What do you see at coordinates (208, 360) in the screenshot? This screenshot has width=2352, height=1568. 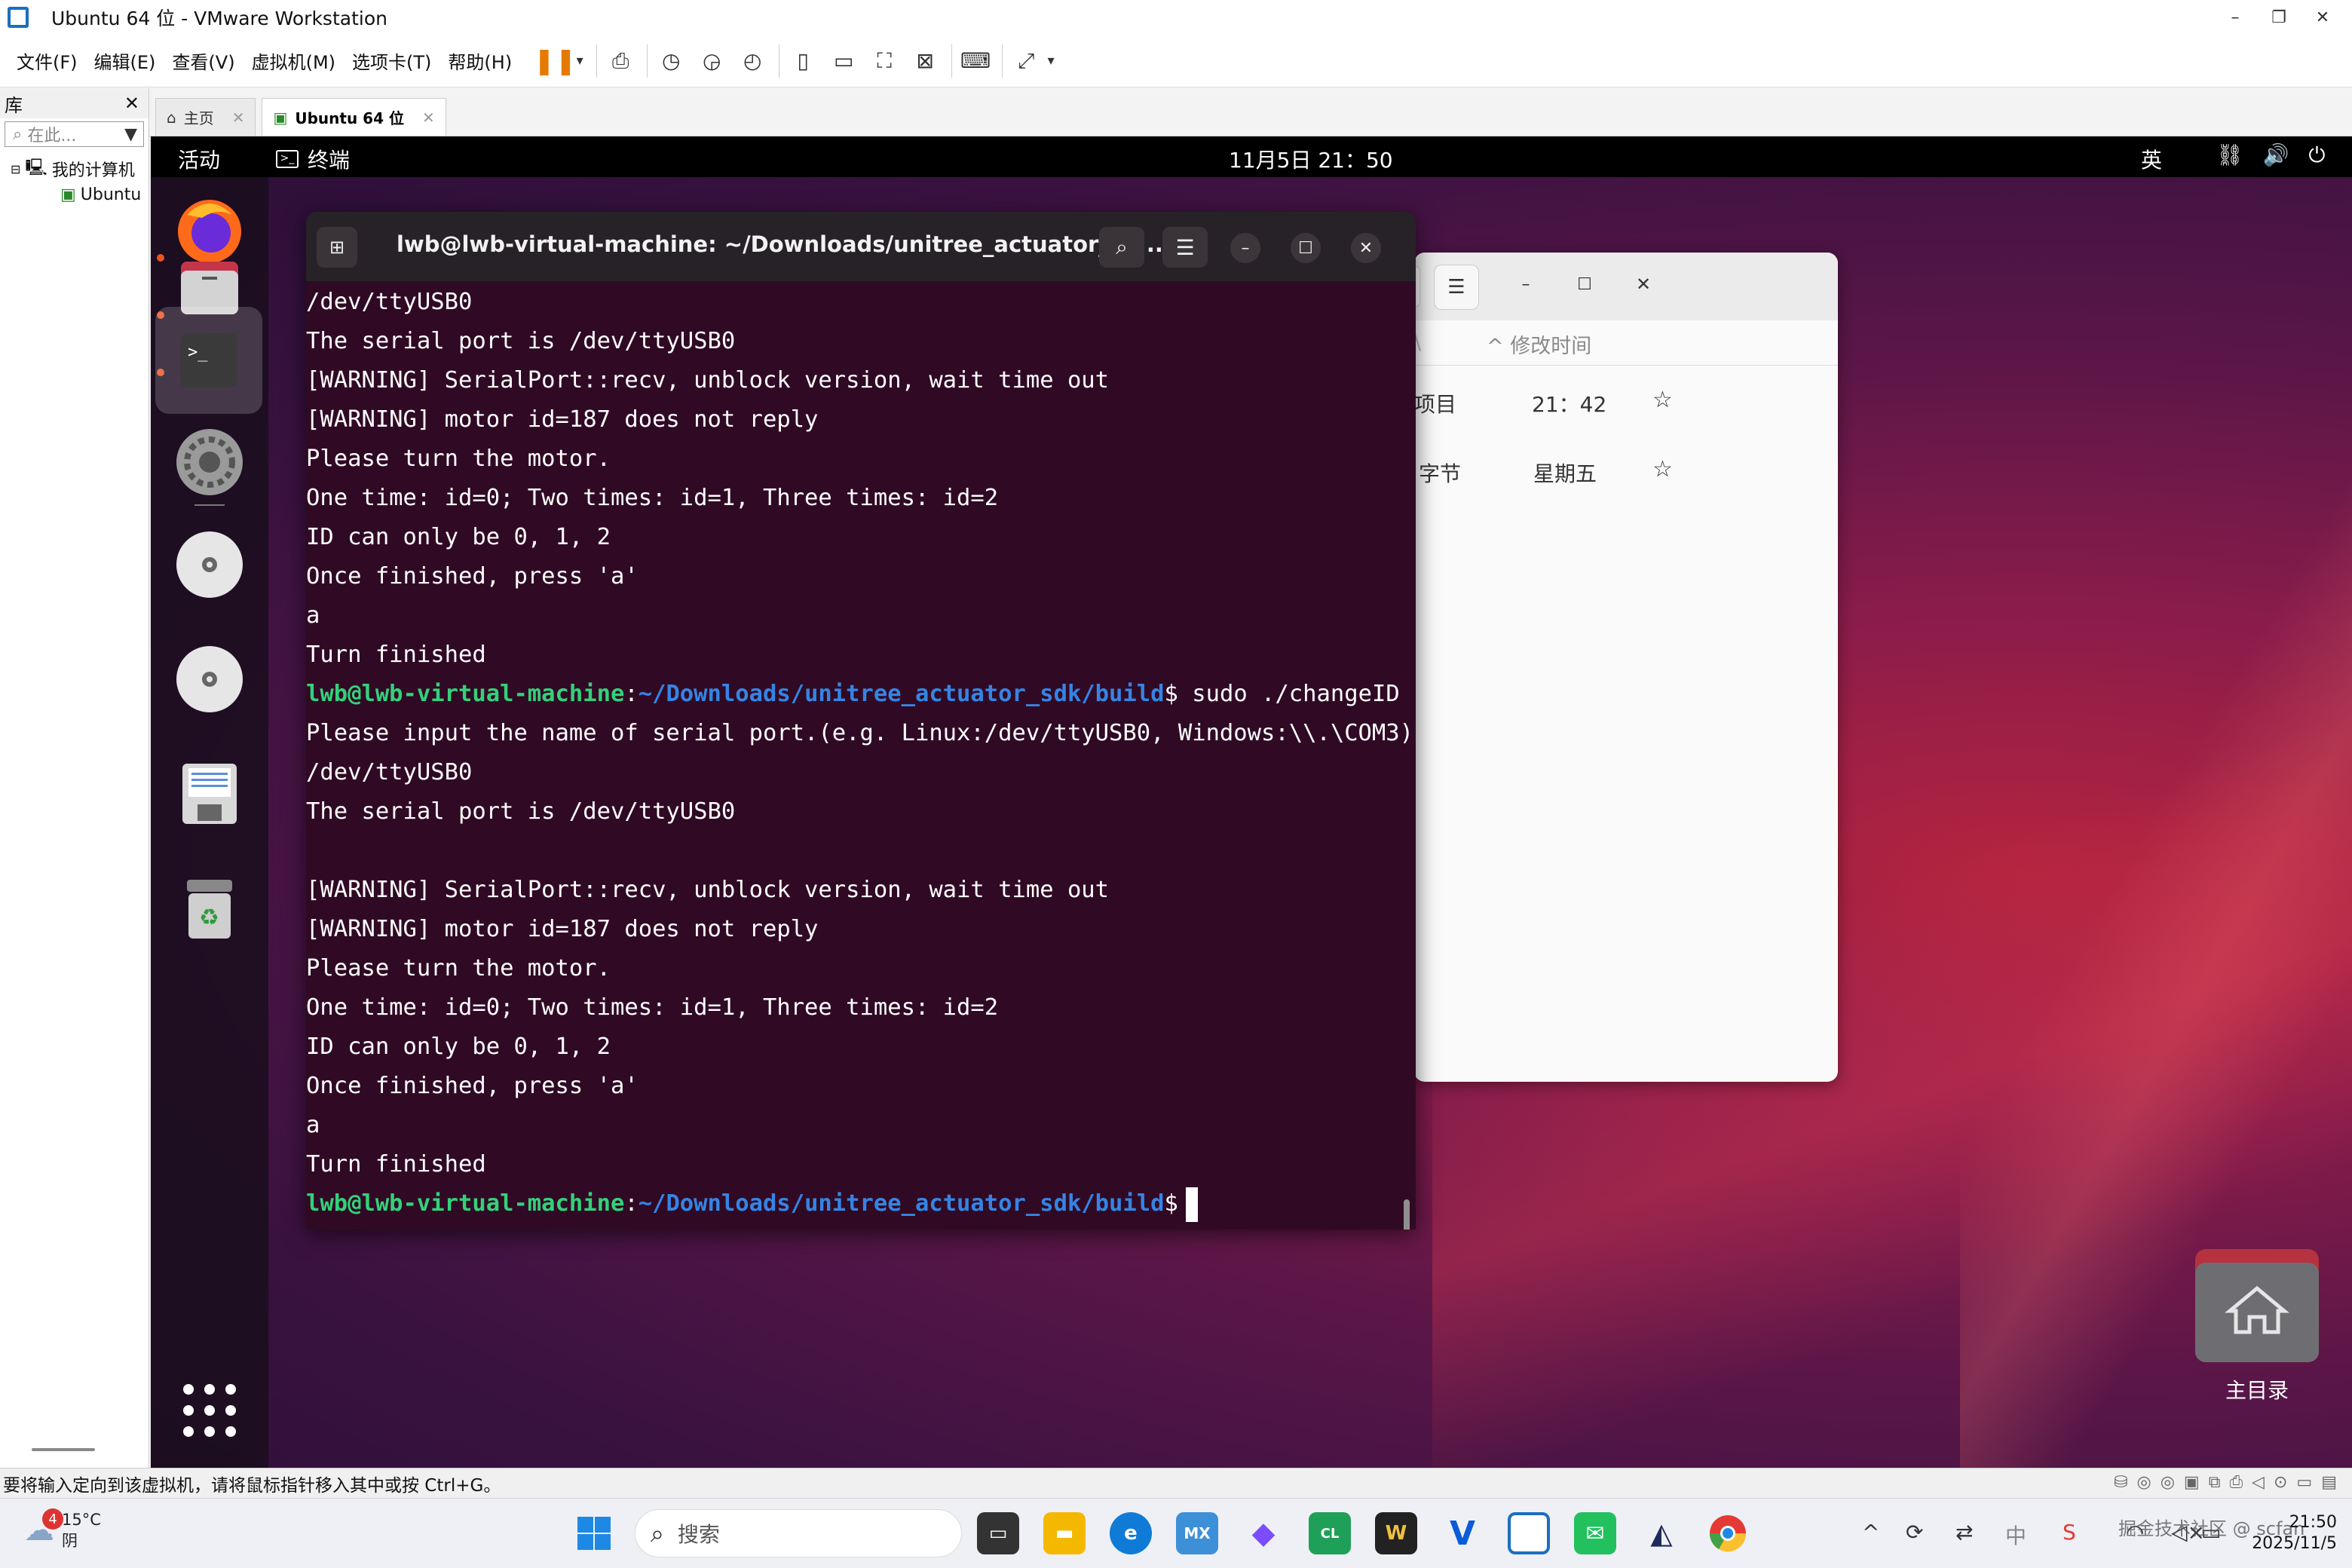 I see `terminal-dock-icon: >_` at bounding box center [208, 360].